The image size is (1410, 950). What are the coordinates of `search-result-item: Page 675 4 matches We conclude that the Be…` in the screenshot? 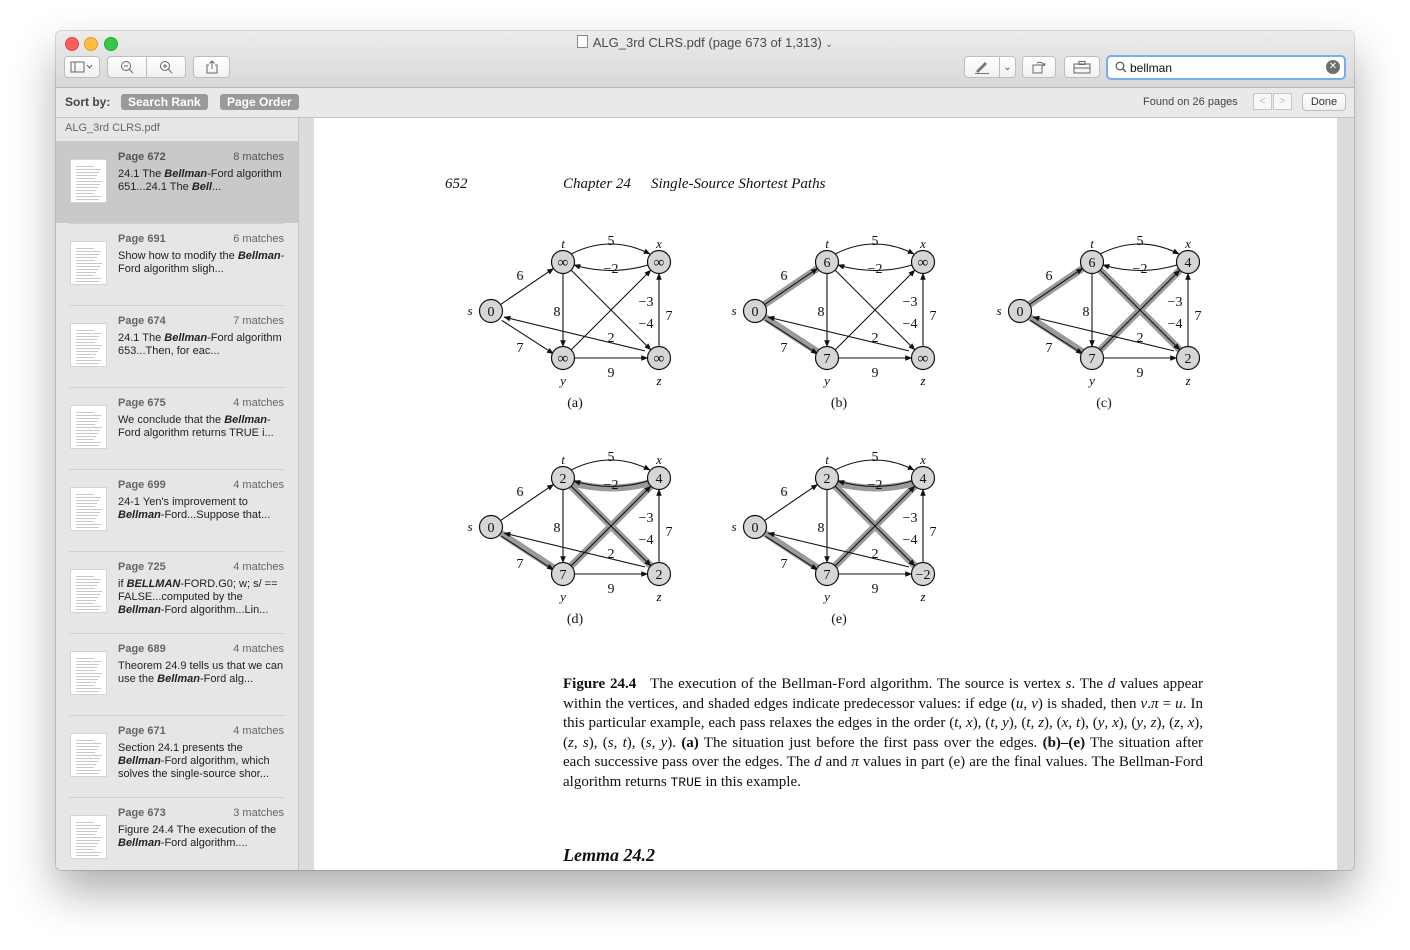 It's located at (177, 428).